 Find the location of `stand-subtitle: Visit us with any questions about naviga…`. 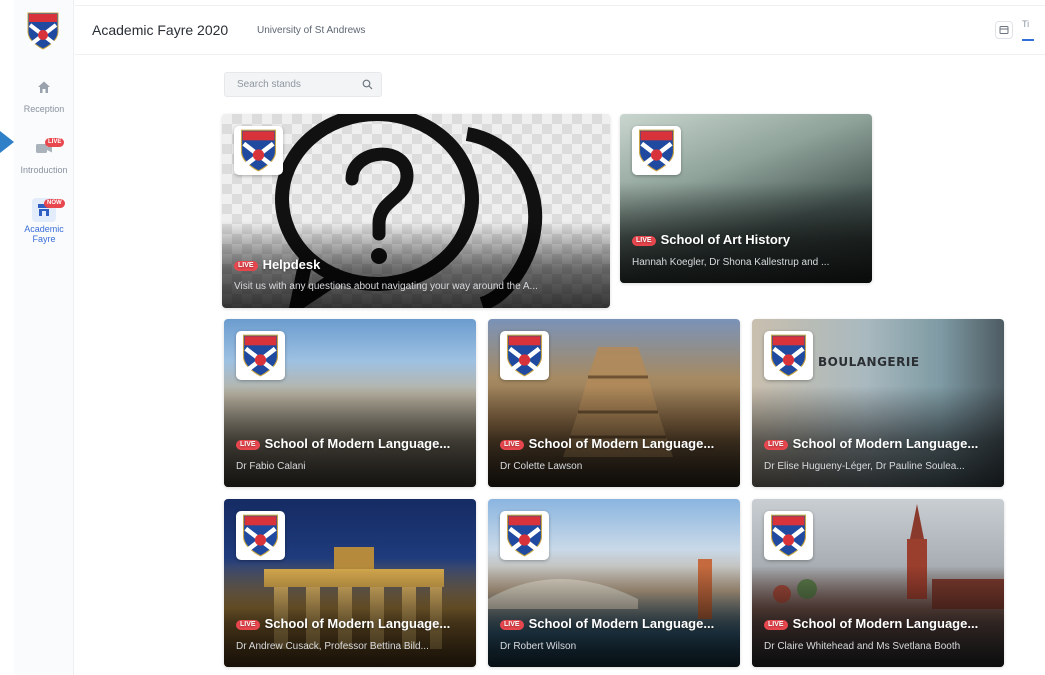

stand-subtitle: Visit us with any questions about naviga… is located at coordinates (386, 286).